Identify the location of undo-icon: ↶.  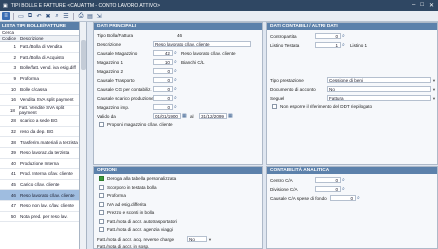
(39, 16).